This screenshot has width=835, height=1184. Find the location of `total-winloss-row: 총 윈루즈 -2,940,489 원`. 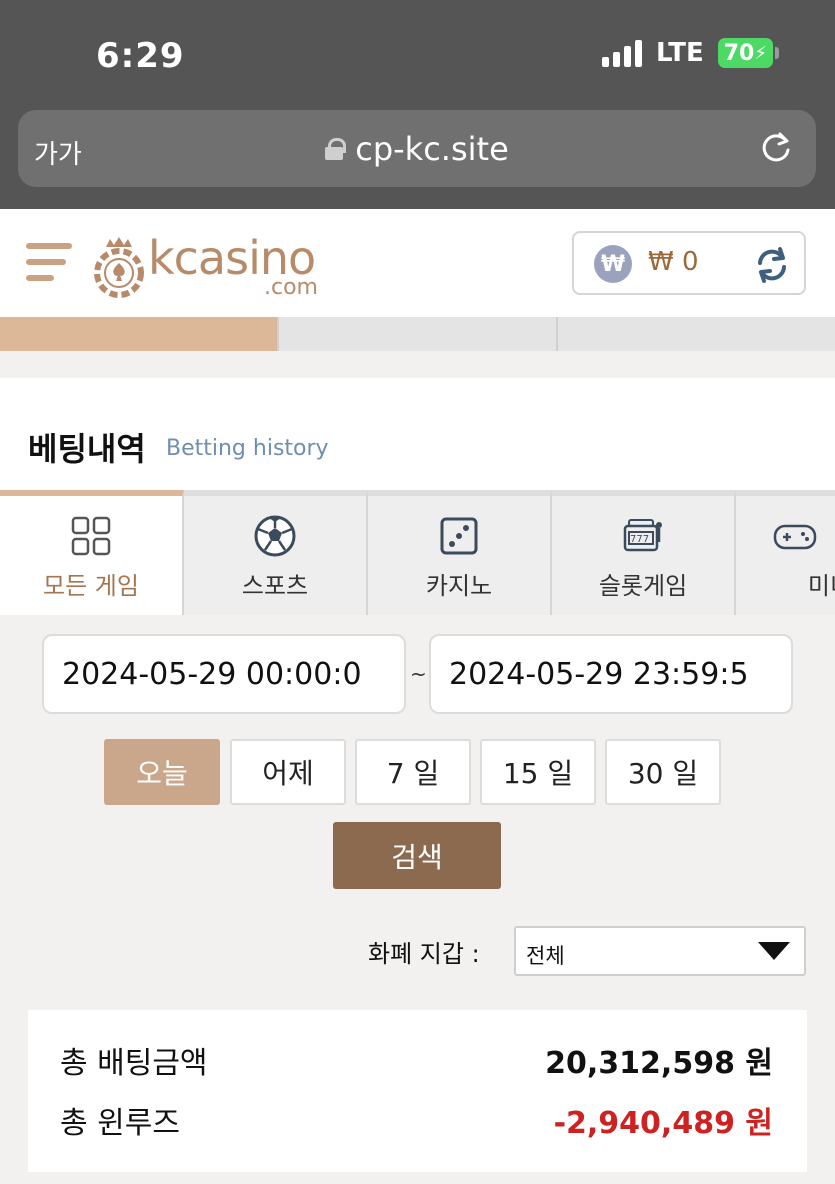

total-winloss-row: 총 윈루즈 -2,940,489 원 is located at coordinates (416, 1120).